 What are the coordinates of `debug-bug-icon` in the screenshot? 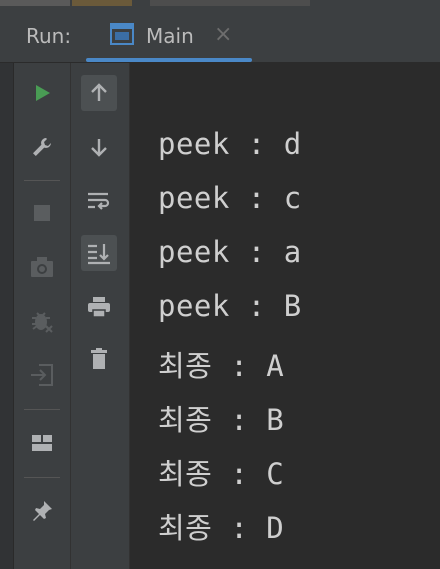 It's located at (42, 322).